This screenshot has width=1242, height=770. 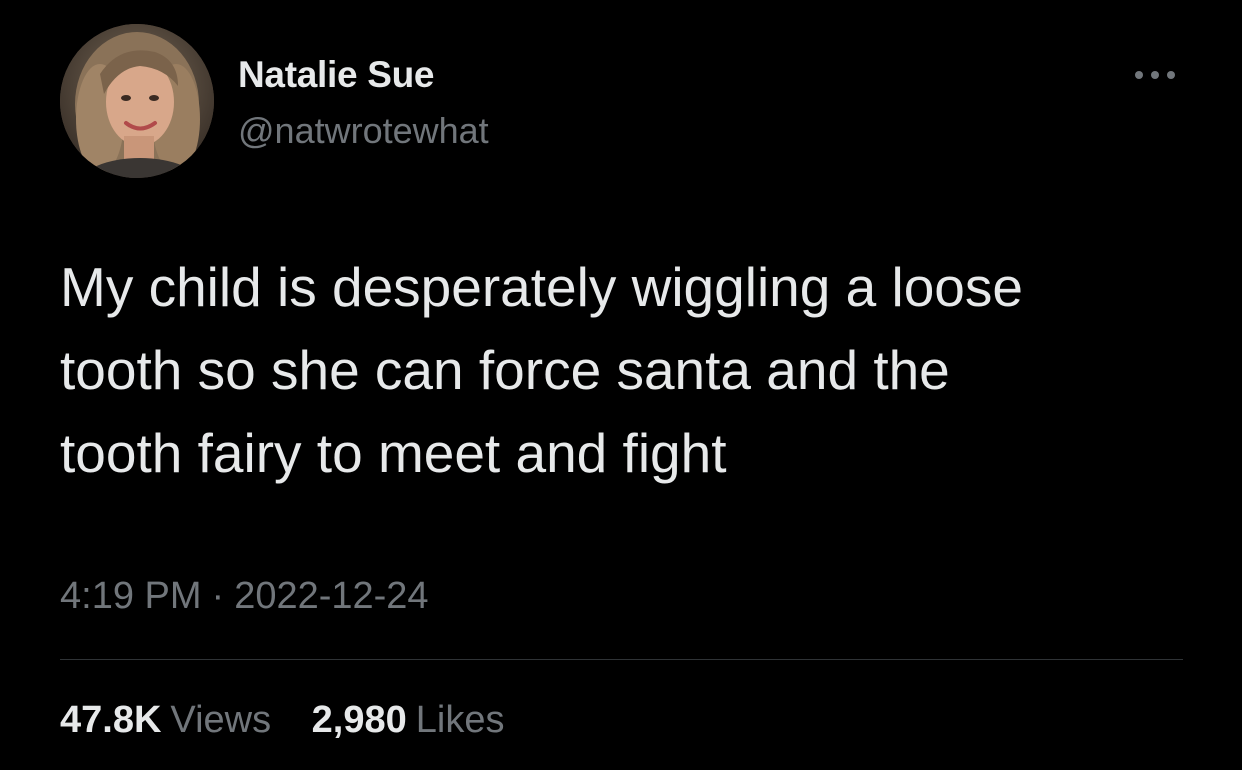 I want to click on avatar, so click(x=137, y=101).